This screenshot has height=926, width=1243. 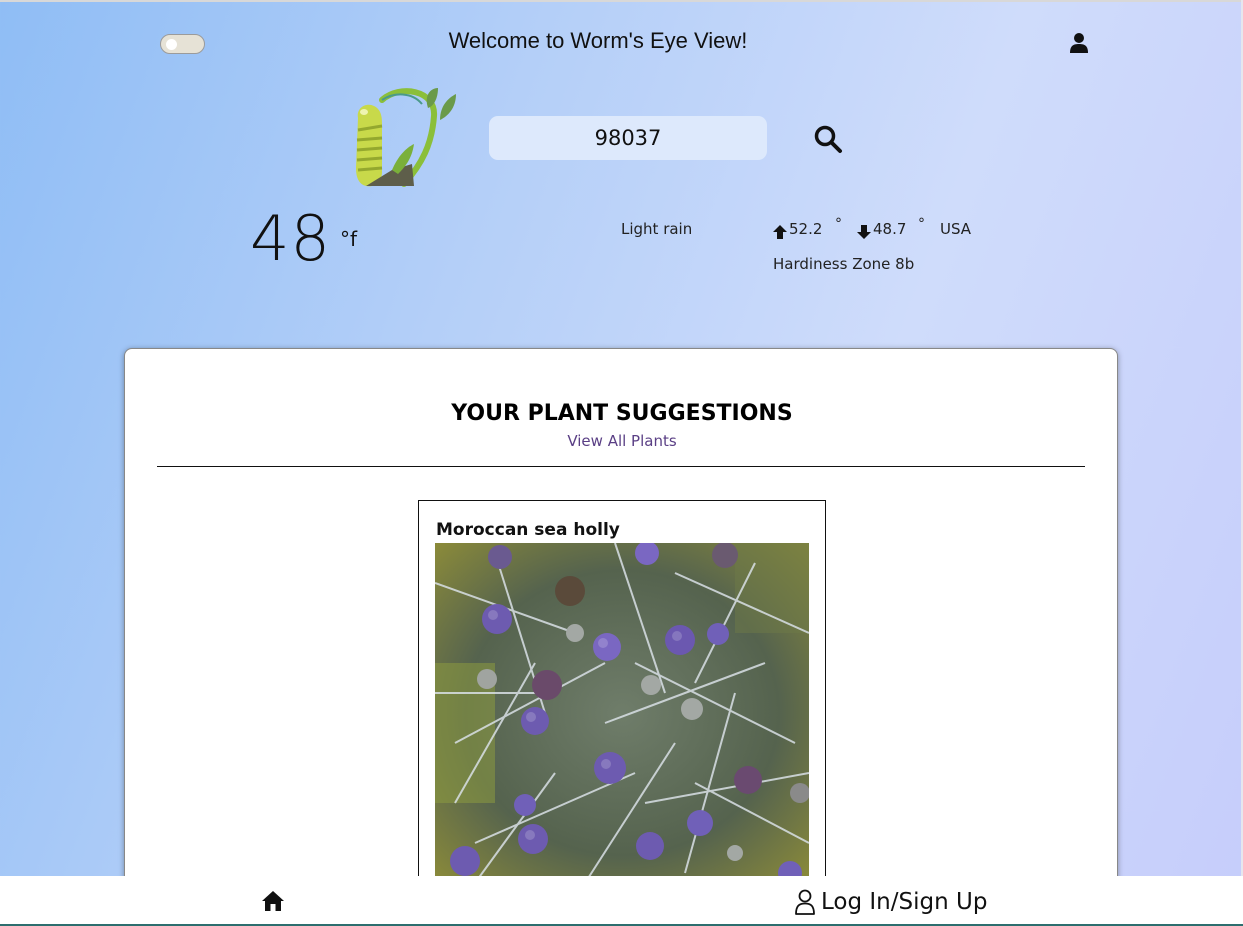 What do you see at coordinates (844, 264) in the screenshot?
I see `hardiness-zone: Hardiness Zone 8b` at bounding box center [844, 264].